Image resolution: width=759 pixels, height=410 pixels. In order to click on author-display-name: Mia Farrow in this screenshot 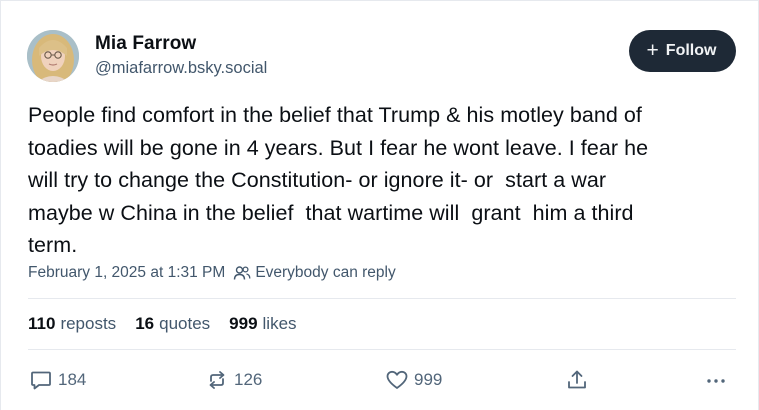, I will do `click(181, 44)`.